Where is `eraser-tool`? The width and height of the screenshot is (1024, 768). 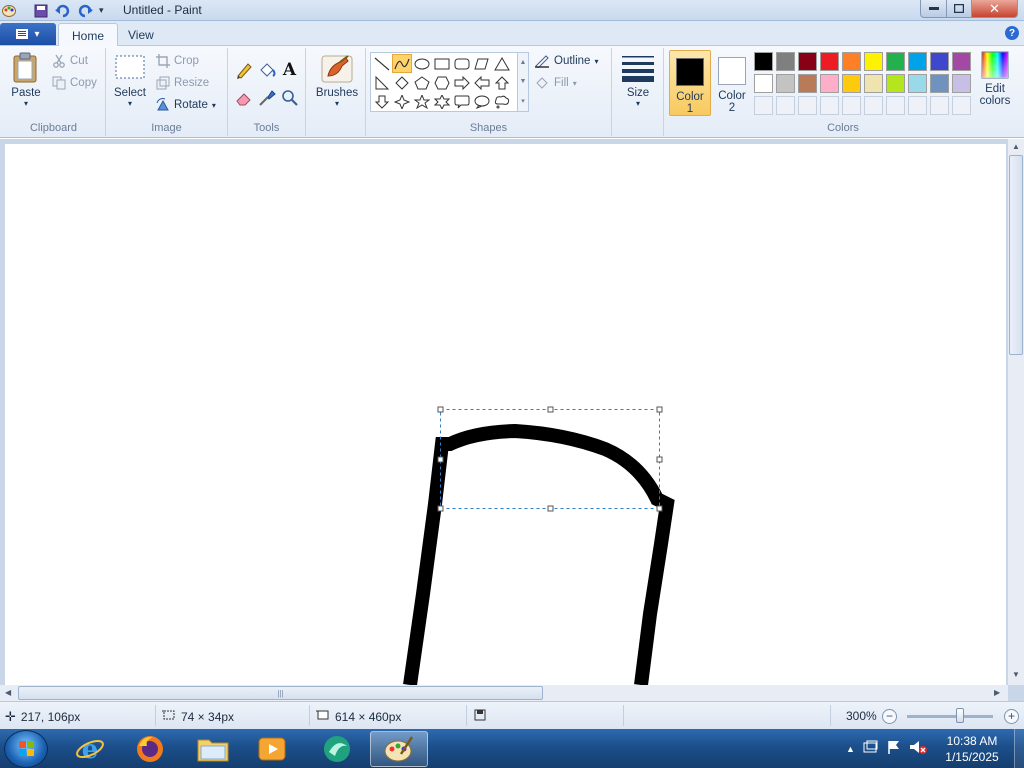 eraser-tool is located at coordinates (243, 98).